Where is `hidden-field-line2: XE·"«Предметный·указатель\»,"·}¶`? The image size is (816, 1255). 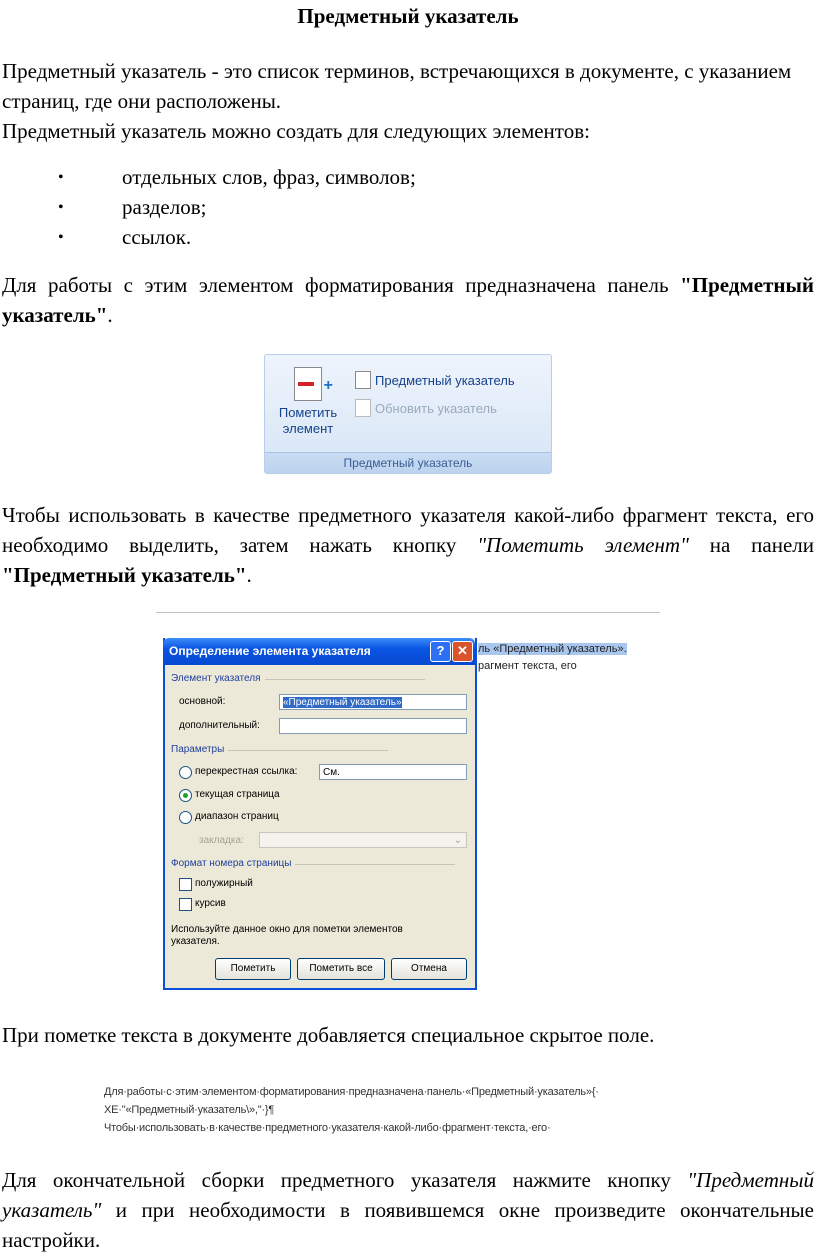 hidden-field-line2: XE·"«Предметный·указатель\»,"·}¶ is located at coordinates (189, 1110).